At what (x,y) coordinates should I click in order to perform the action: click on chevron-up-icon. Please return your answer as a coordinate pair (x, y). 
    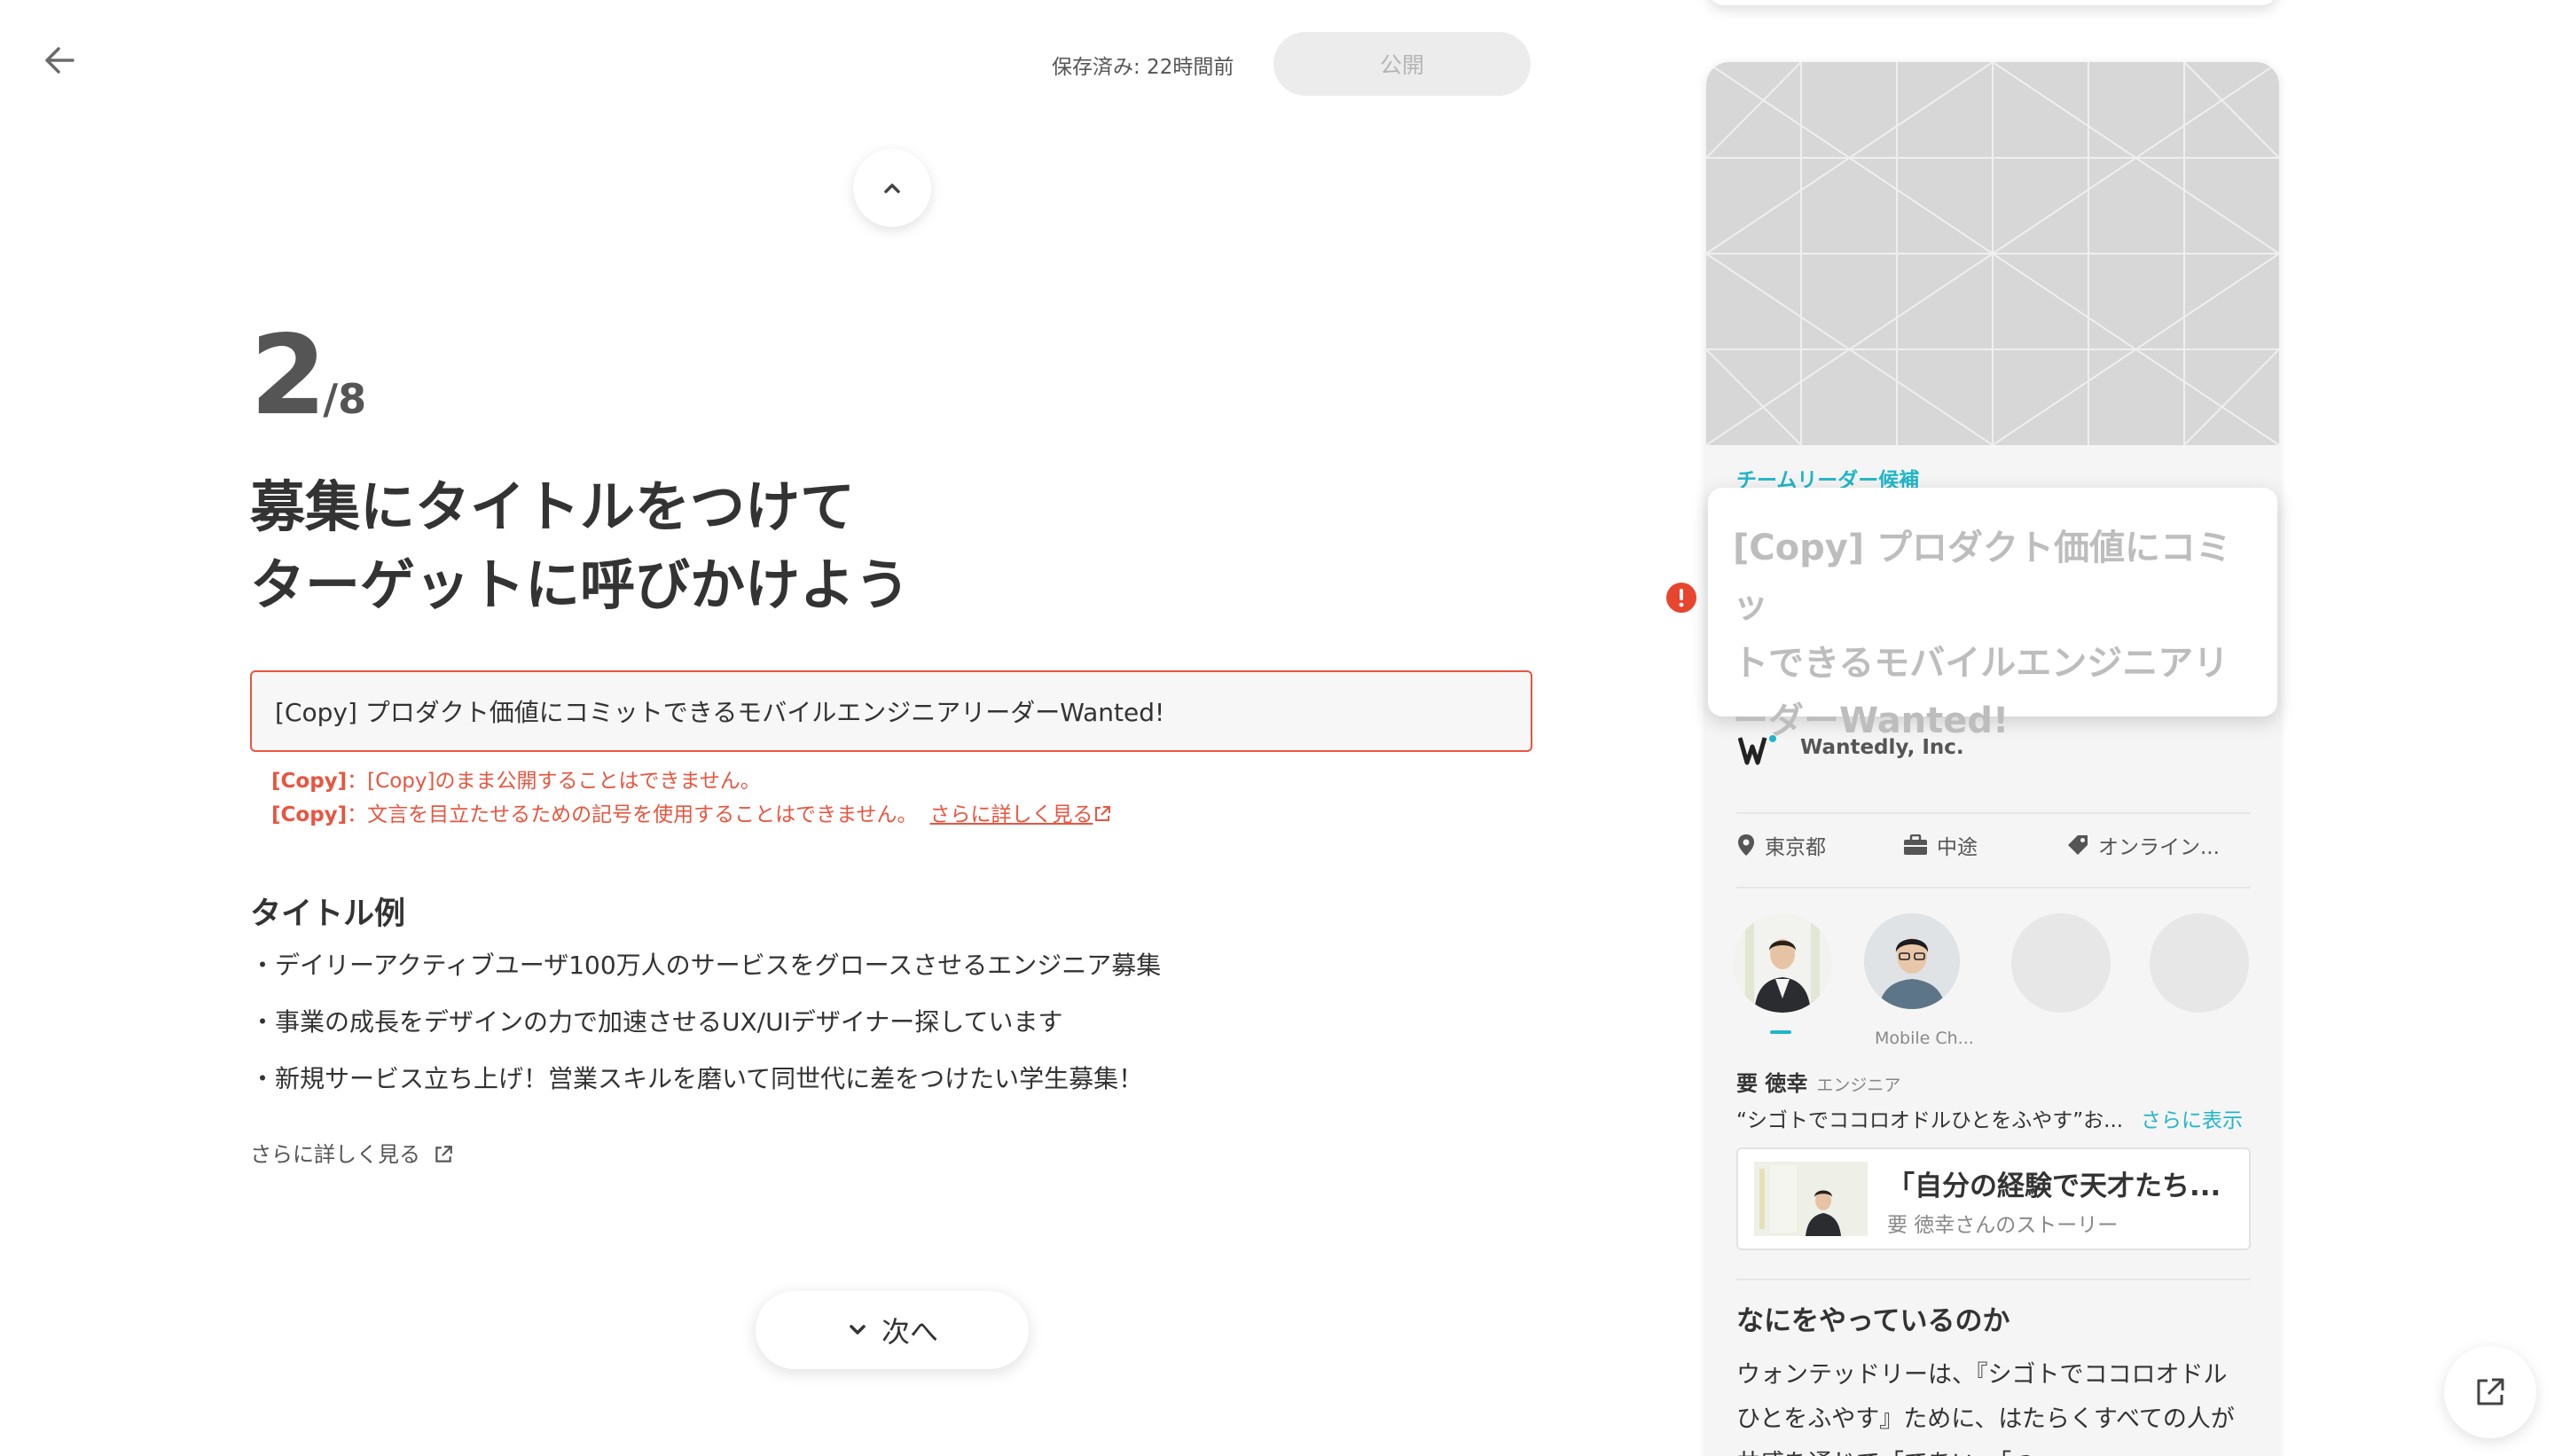
    Looking at the image, I should click on (892, 188).